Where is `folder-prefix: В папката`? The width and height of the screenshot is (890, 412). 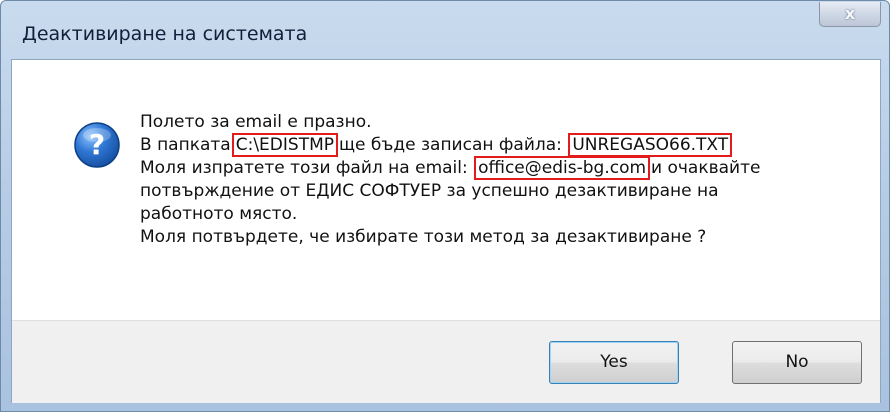
folder-prefix: В папката is located at coordinates (185, 145).